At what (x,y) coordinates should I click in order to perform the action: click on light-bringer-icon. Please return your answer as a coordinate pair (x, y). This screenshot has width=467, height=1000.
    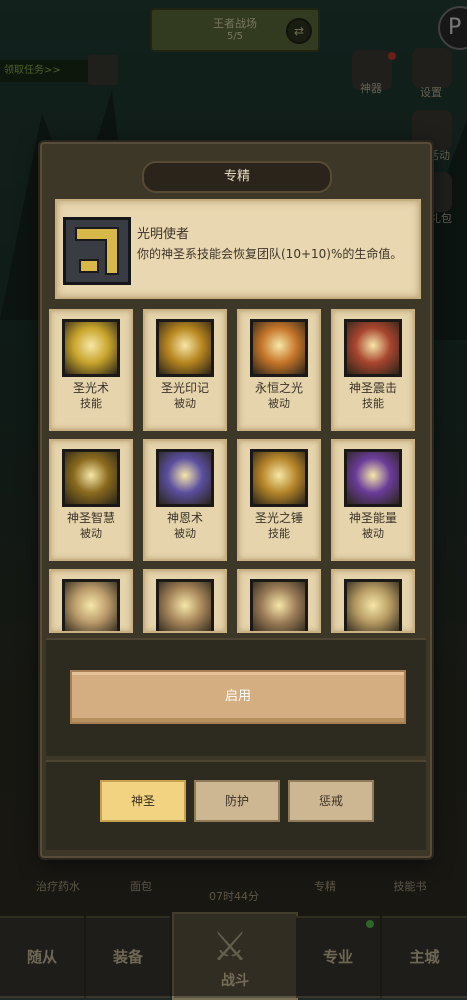
    Looking at the image, I should click on (97, 251).